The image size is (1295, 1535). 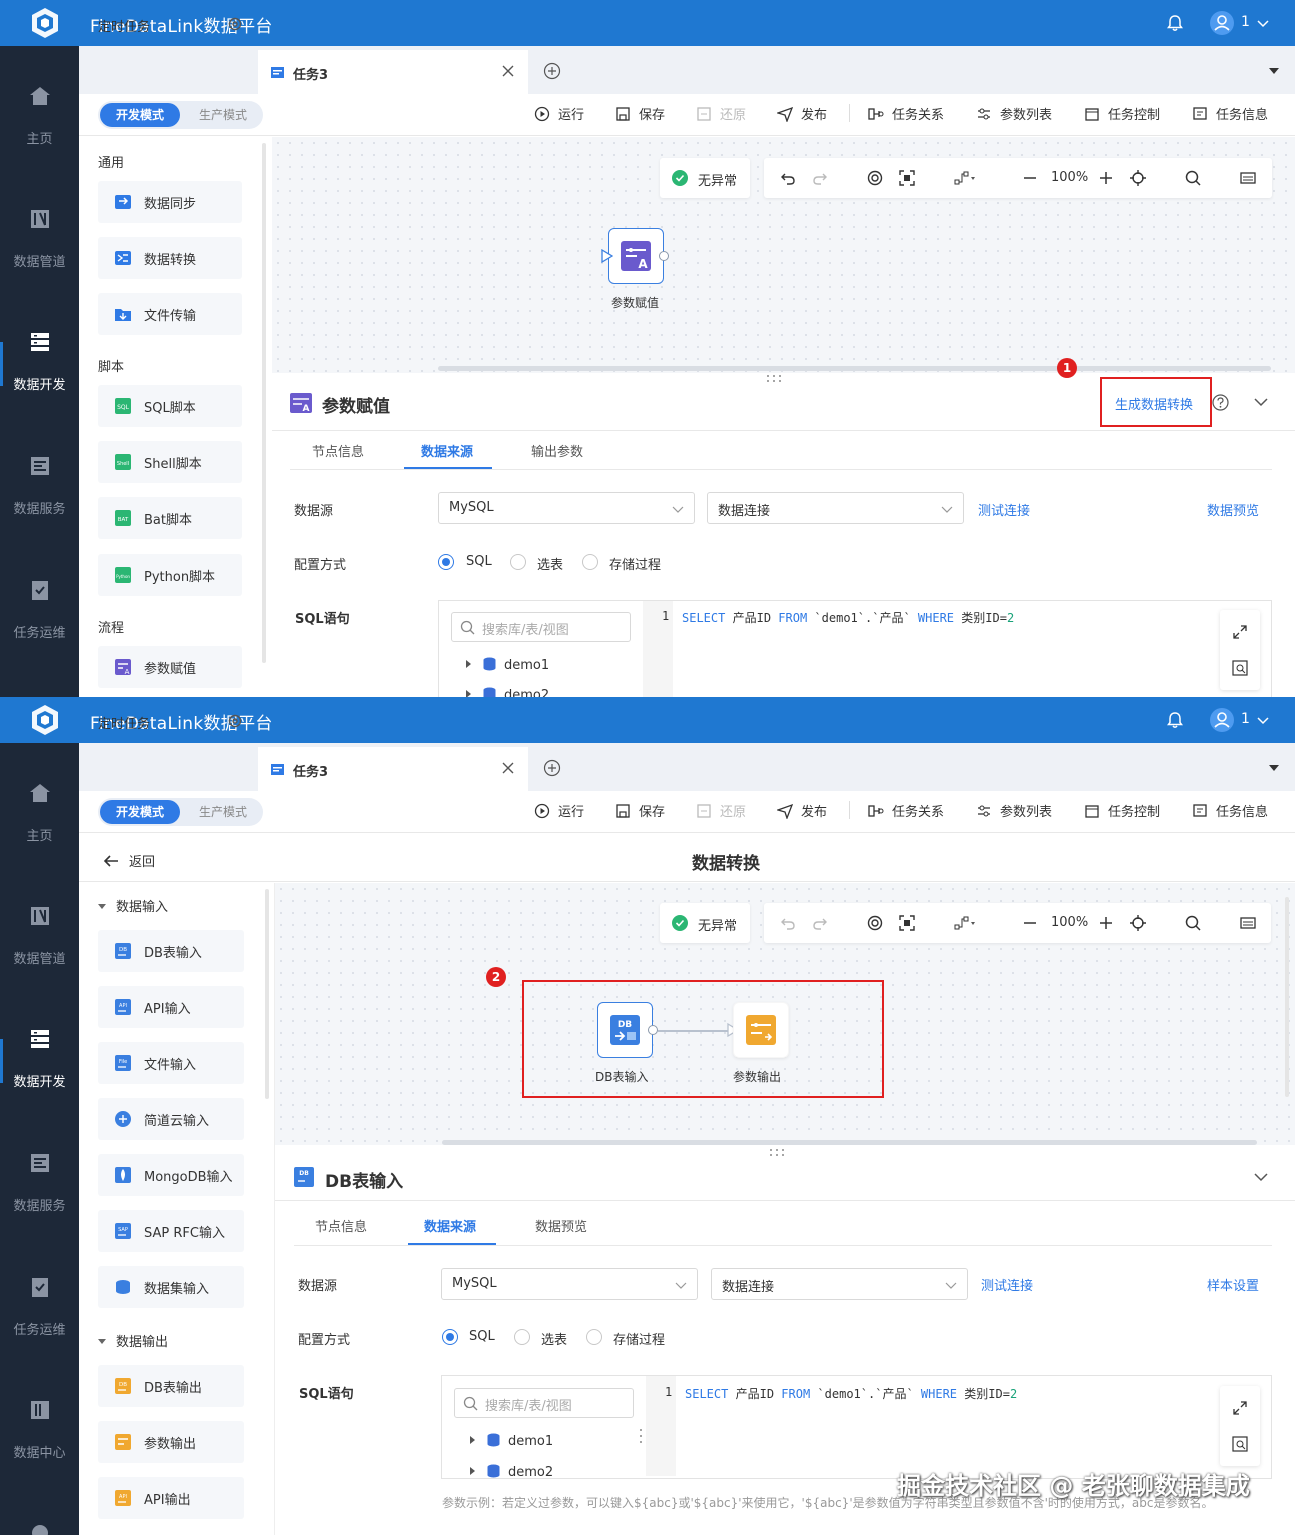 I want to click on save-button: 保存, so click(x=640, y=811).